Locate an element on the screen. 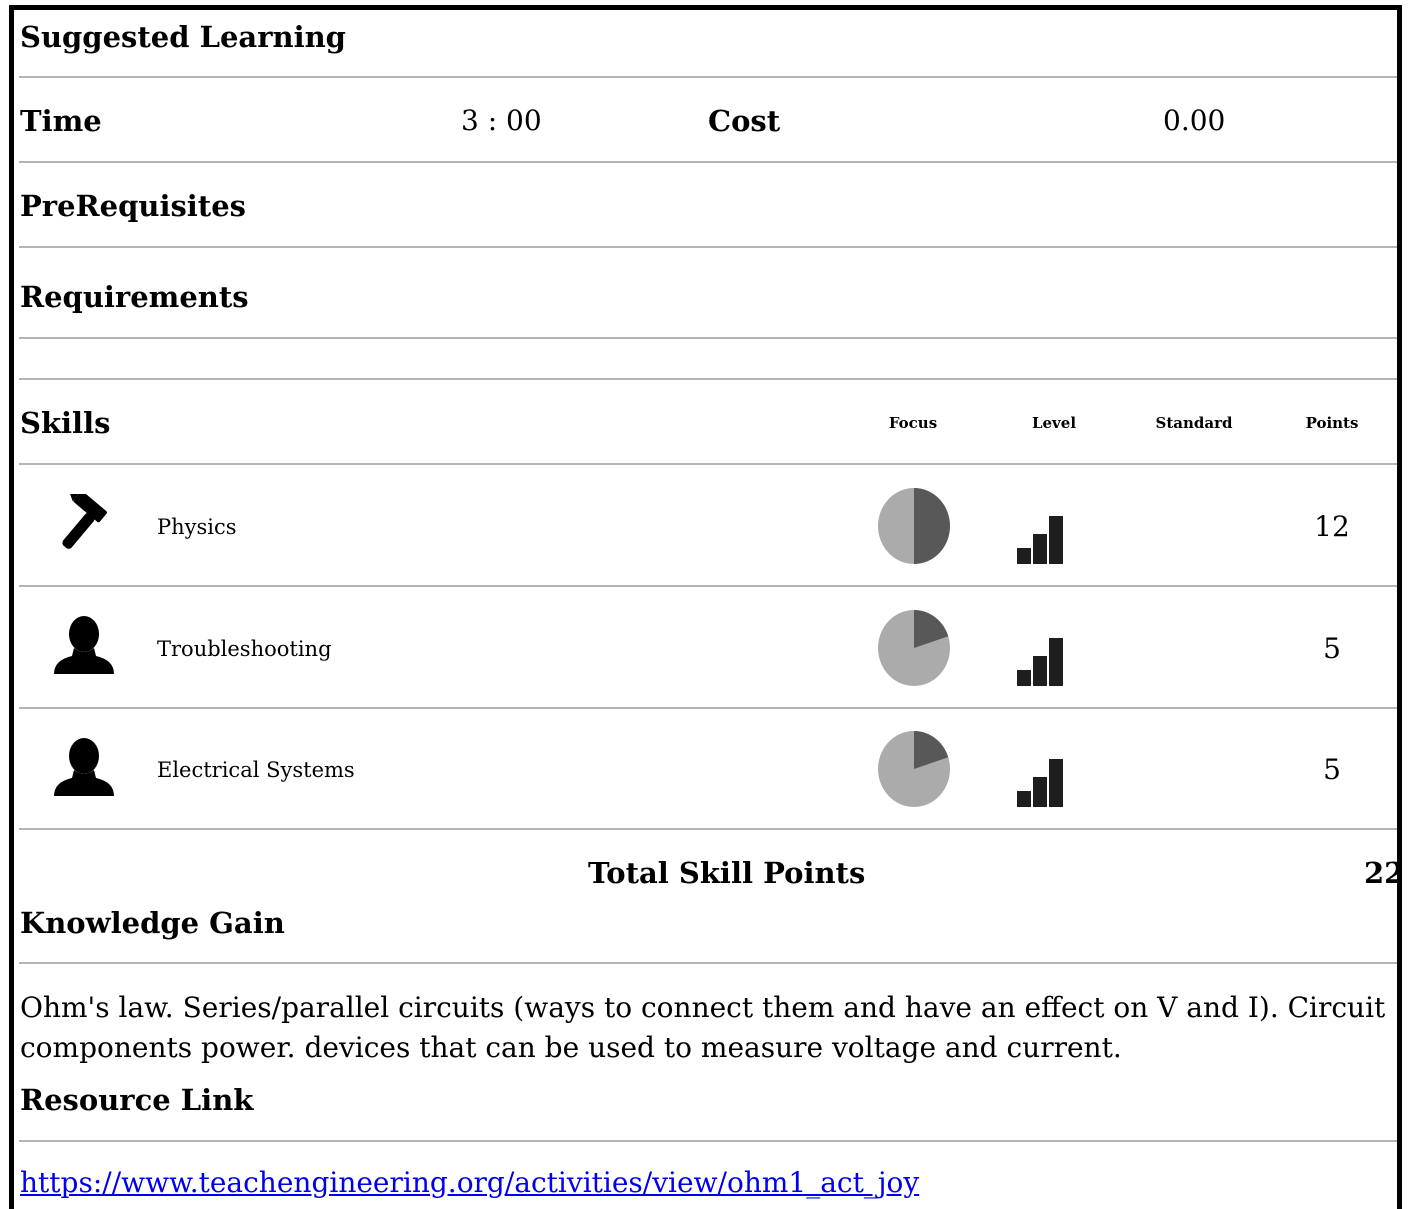 The image size is (1410, 1209). prerequisites-label: PreRequisites is located at coordinates (133, 206).